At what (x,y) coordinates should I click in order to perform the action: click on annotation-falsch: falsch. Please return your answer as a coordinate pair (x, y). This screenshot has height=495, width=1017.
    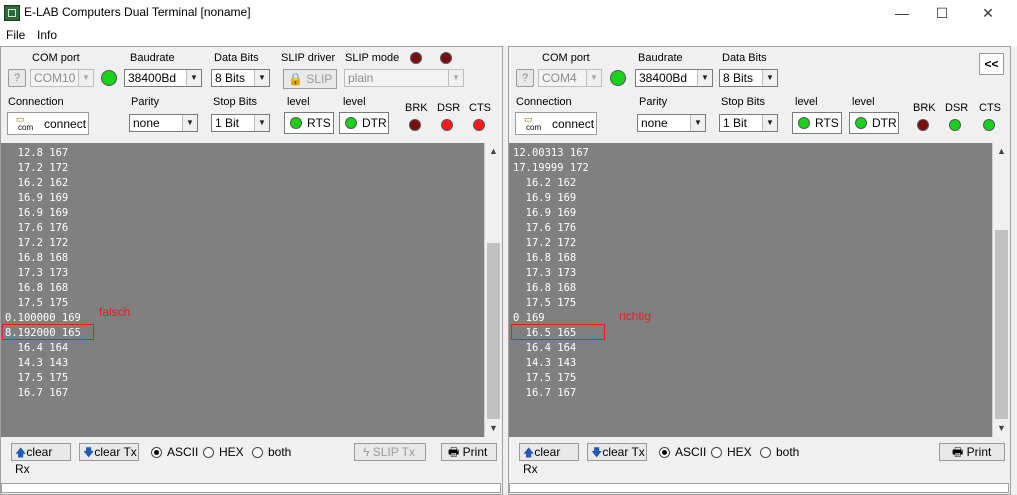
    Looking at the image, I should click on (115, 312).